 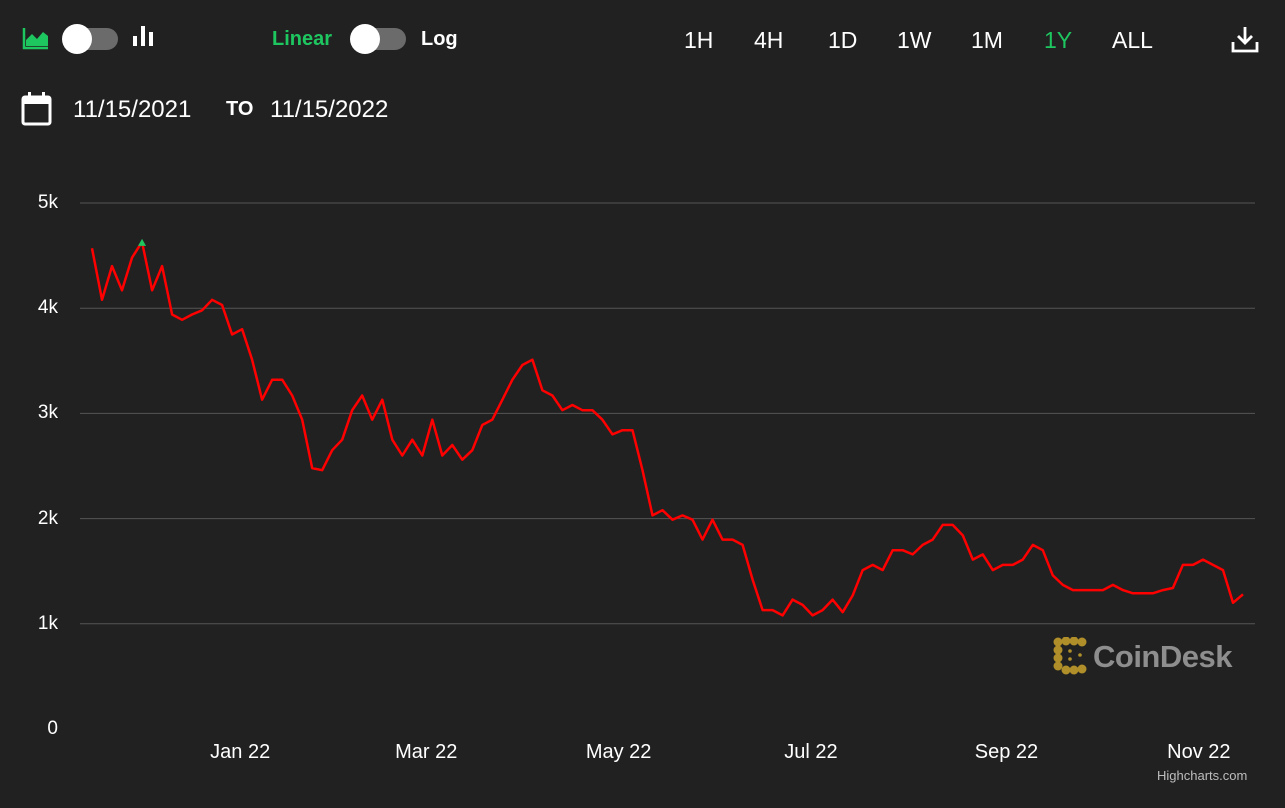 I want to click on y-tick-label: 3k, so click(x=47, y=413).